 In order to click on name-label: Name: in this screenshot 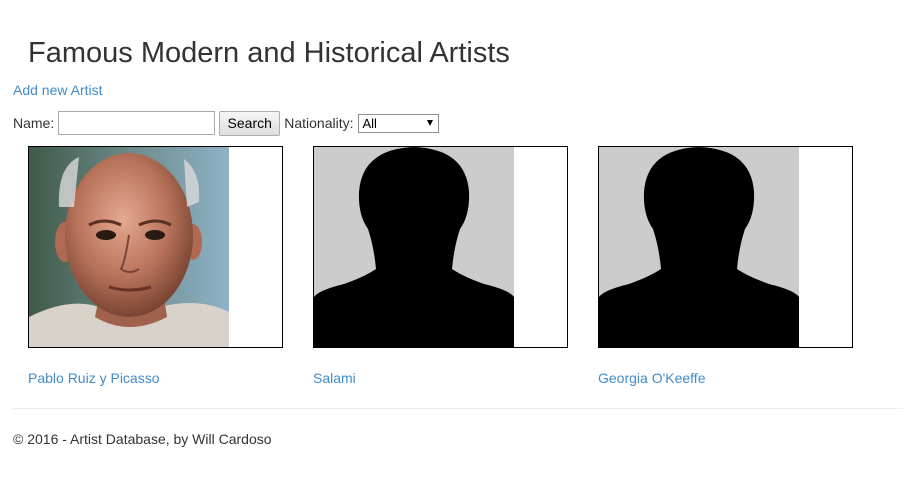, I will do `click(34, 123)`.